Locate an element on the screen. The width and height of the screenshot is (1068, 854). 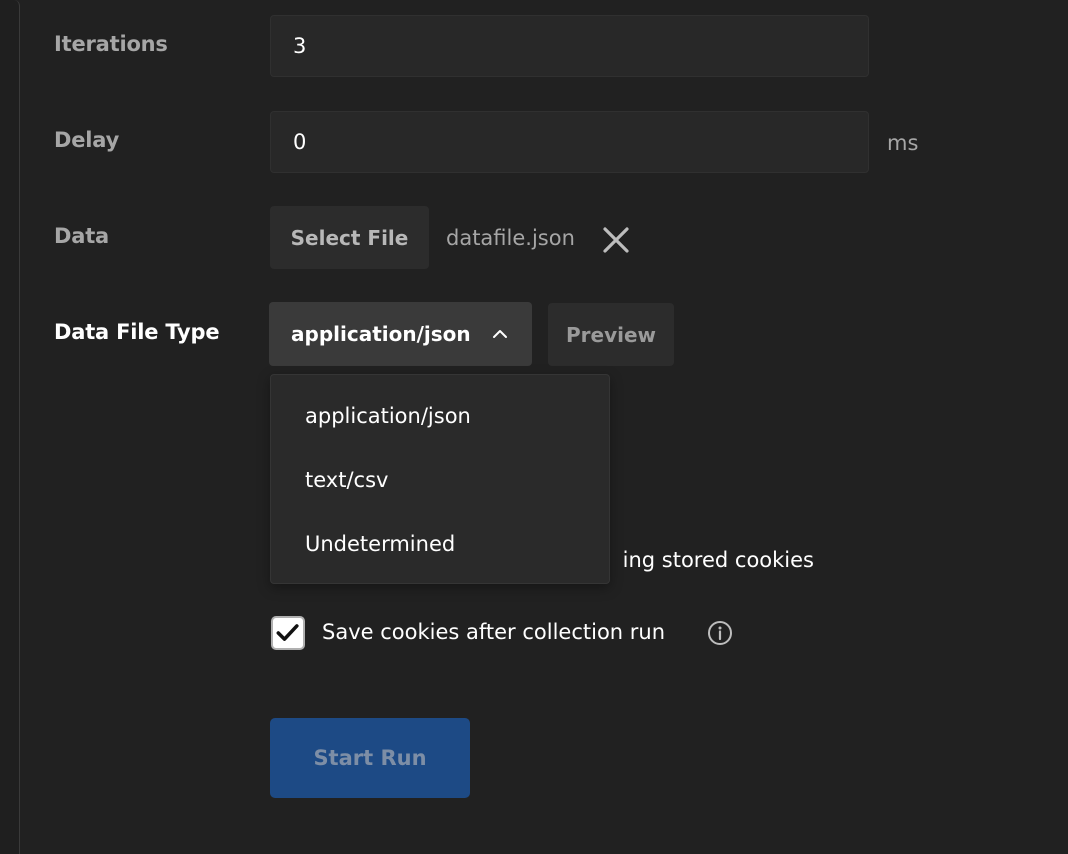
dropdown-option-application-json: application/json is located at coordinates (440, 416).